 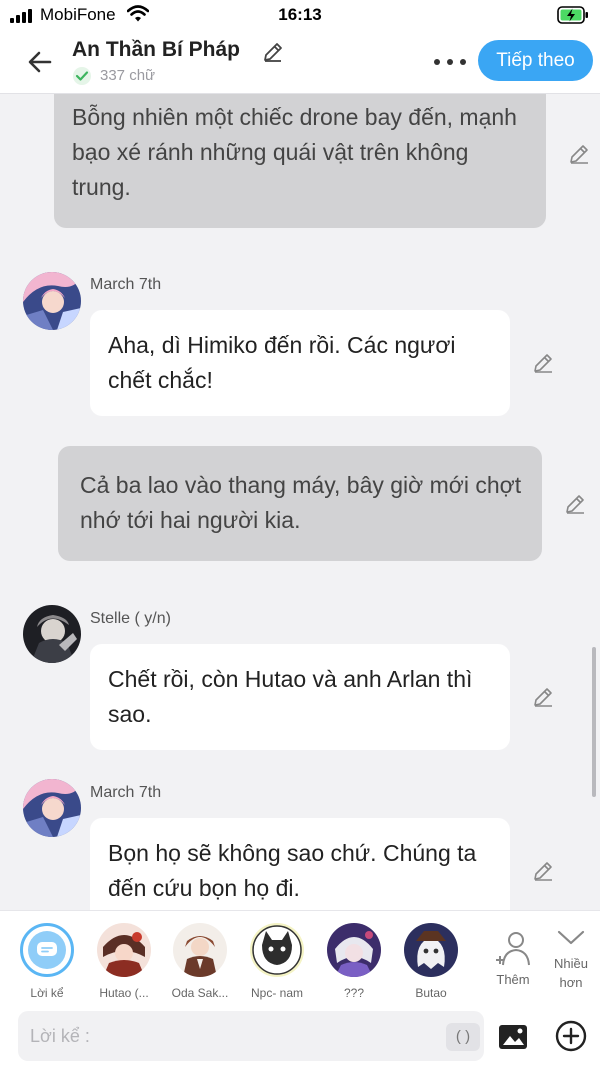 I want to click on plus-circle-icon, so click(x=571, y=1036).